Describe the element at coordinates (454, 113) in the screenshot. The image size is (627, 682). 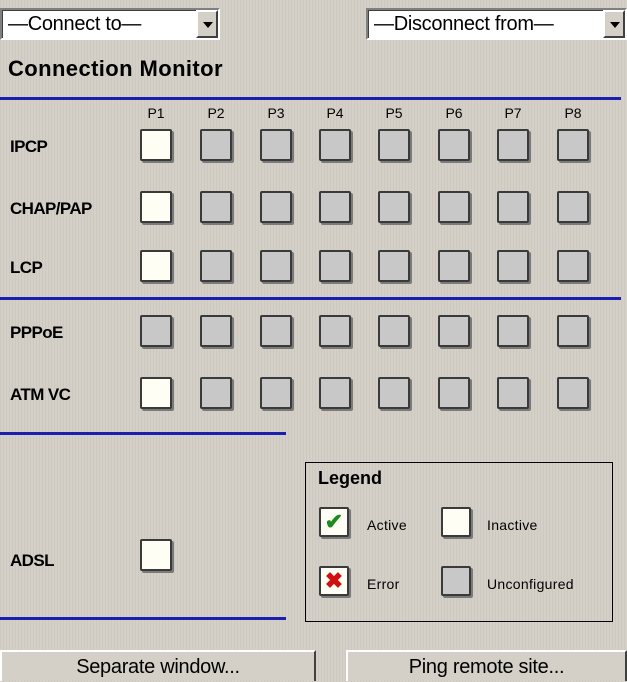
I see `column-header-p6: P6` at that location.